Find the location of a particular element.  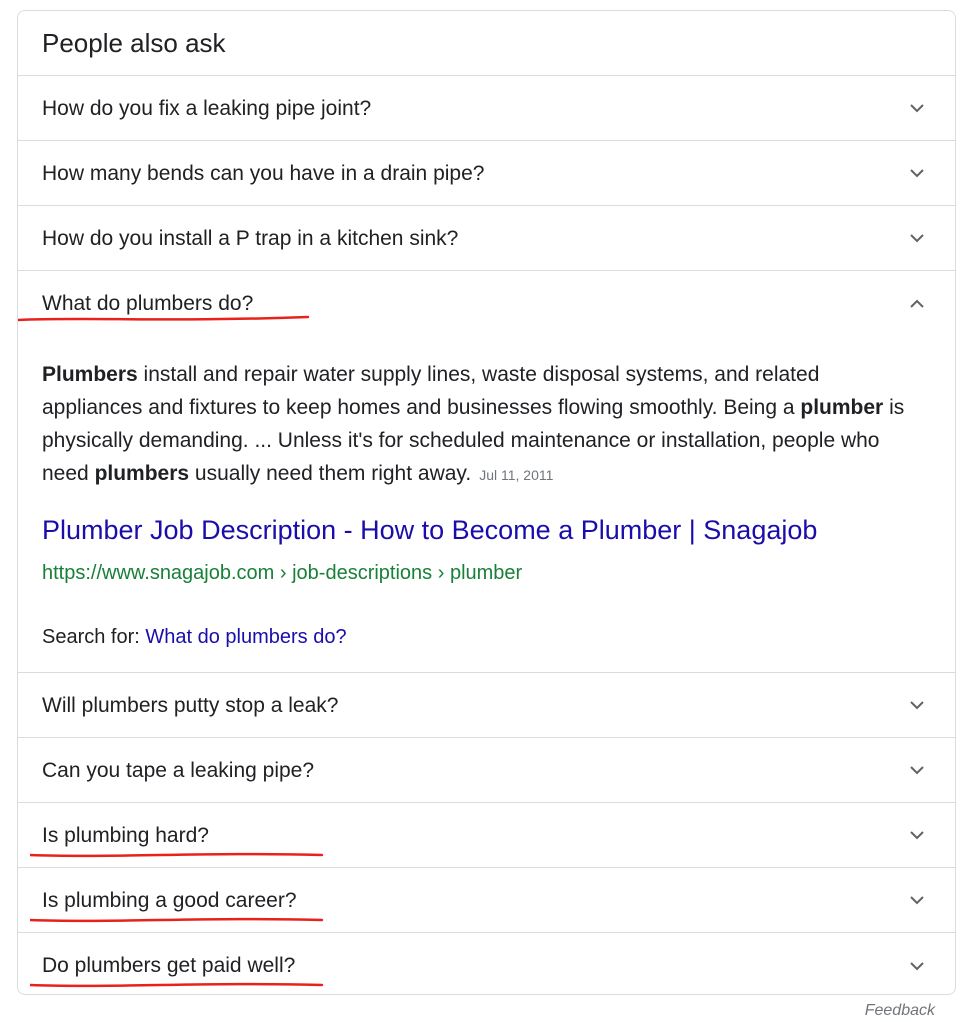

question-label: Will plumbers putty stop a leak? is located at coordinates (190, 705).